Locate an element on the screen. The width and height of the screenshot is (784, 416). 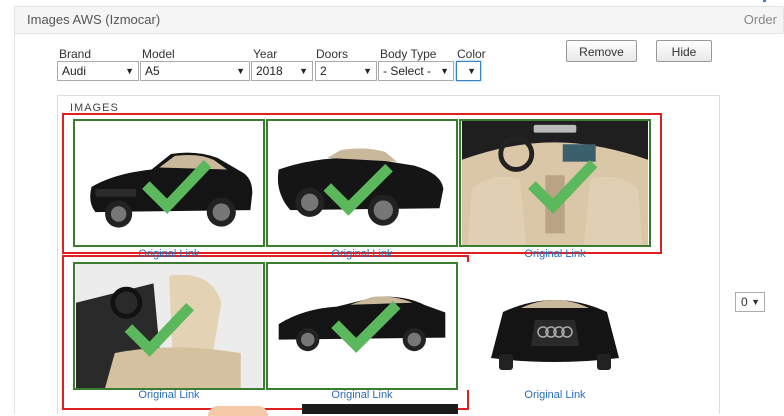
original-link-2: Original Link is located at coordinates (362, 254).